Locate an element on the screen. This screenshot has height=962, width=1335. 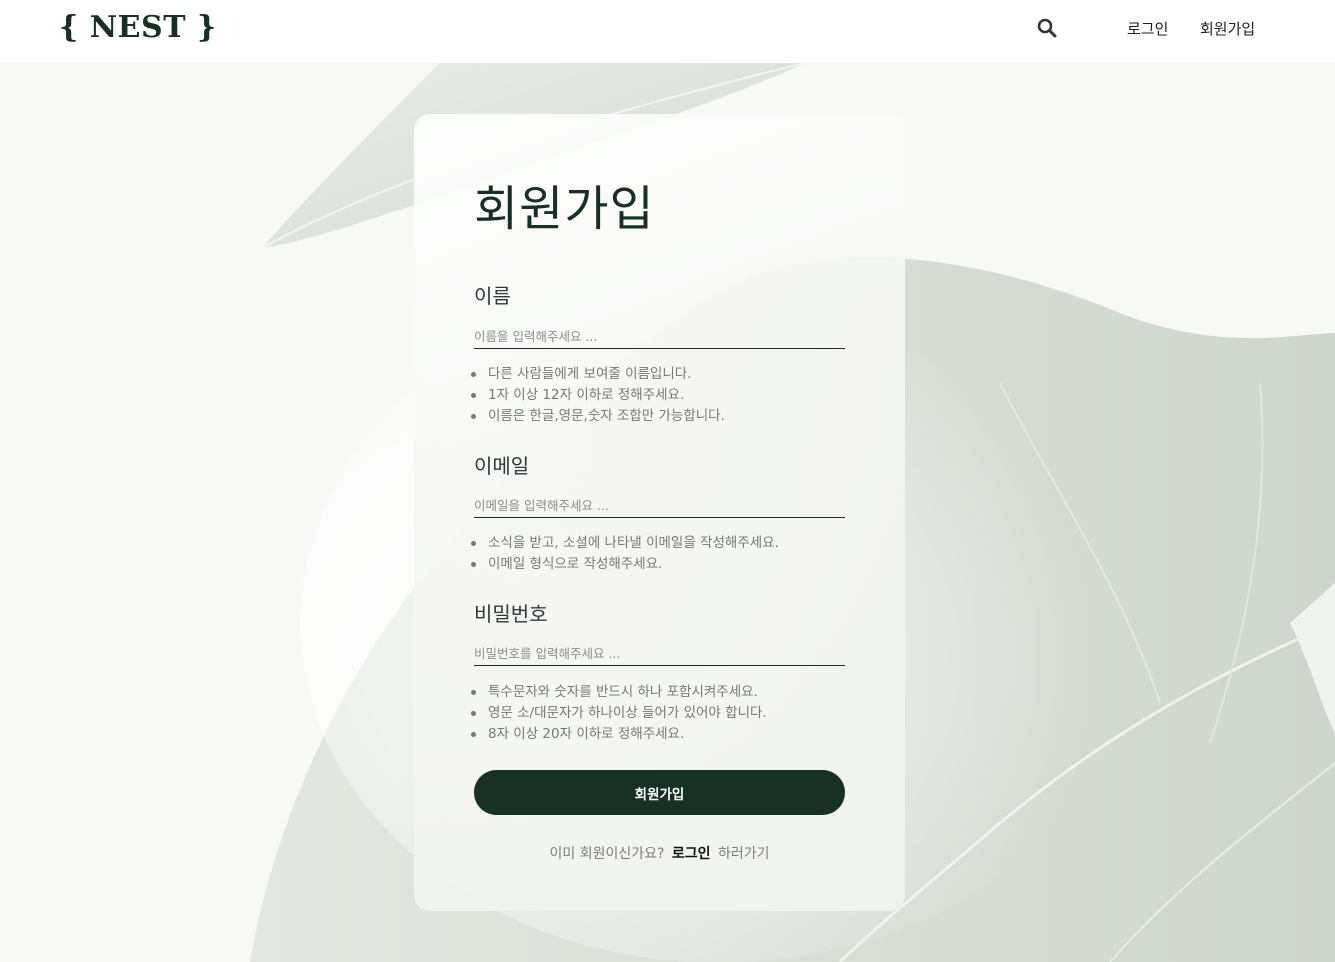
name-hint: 다른 사람들에게 보여줄 이름입니다. is located at coordinates (679, 374).